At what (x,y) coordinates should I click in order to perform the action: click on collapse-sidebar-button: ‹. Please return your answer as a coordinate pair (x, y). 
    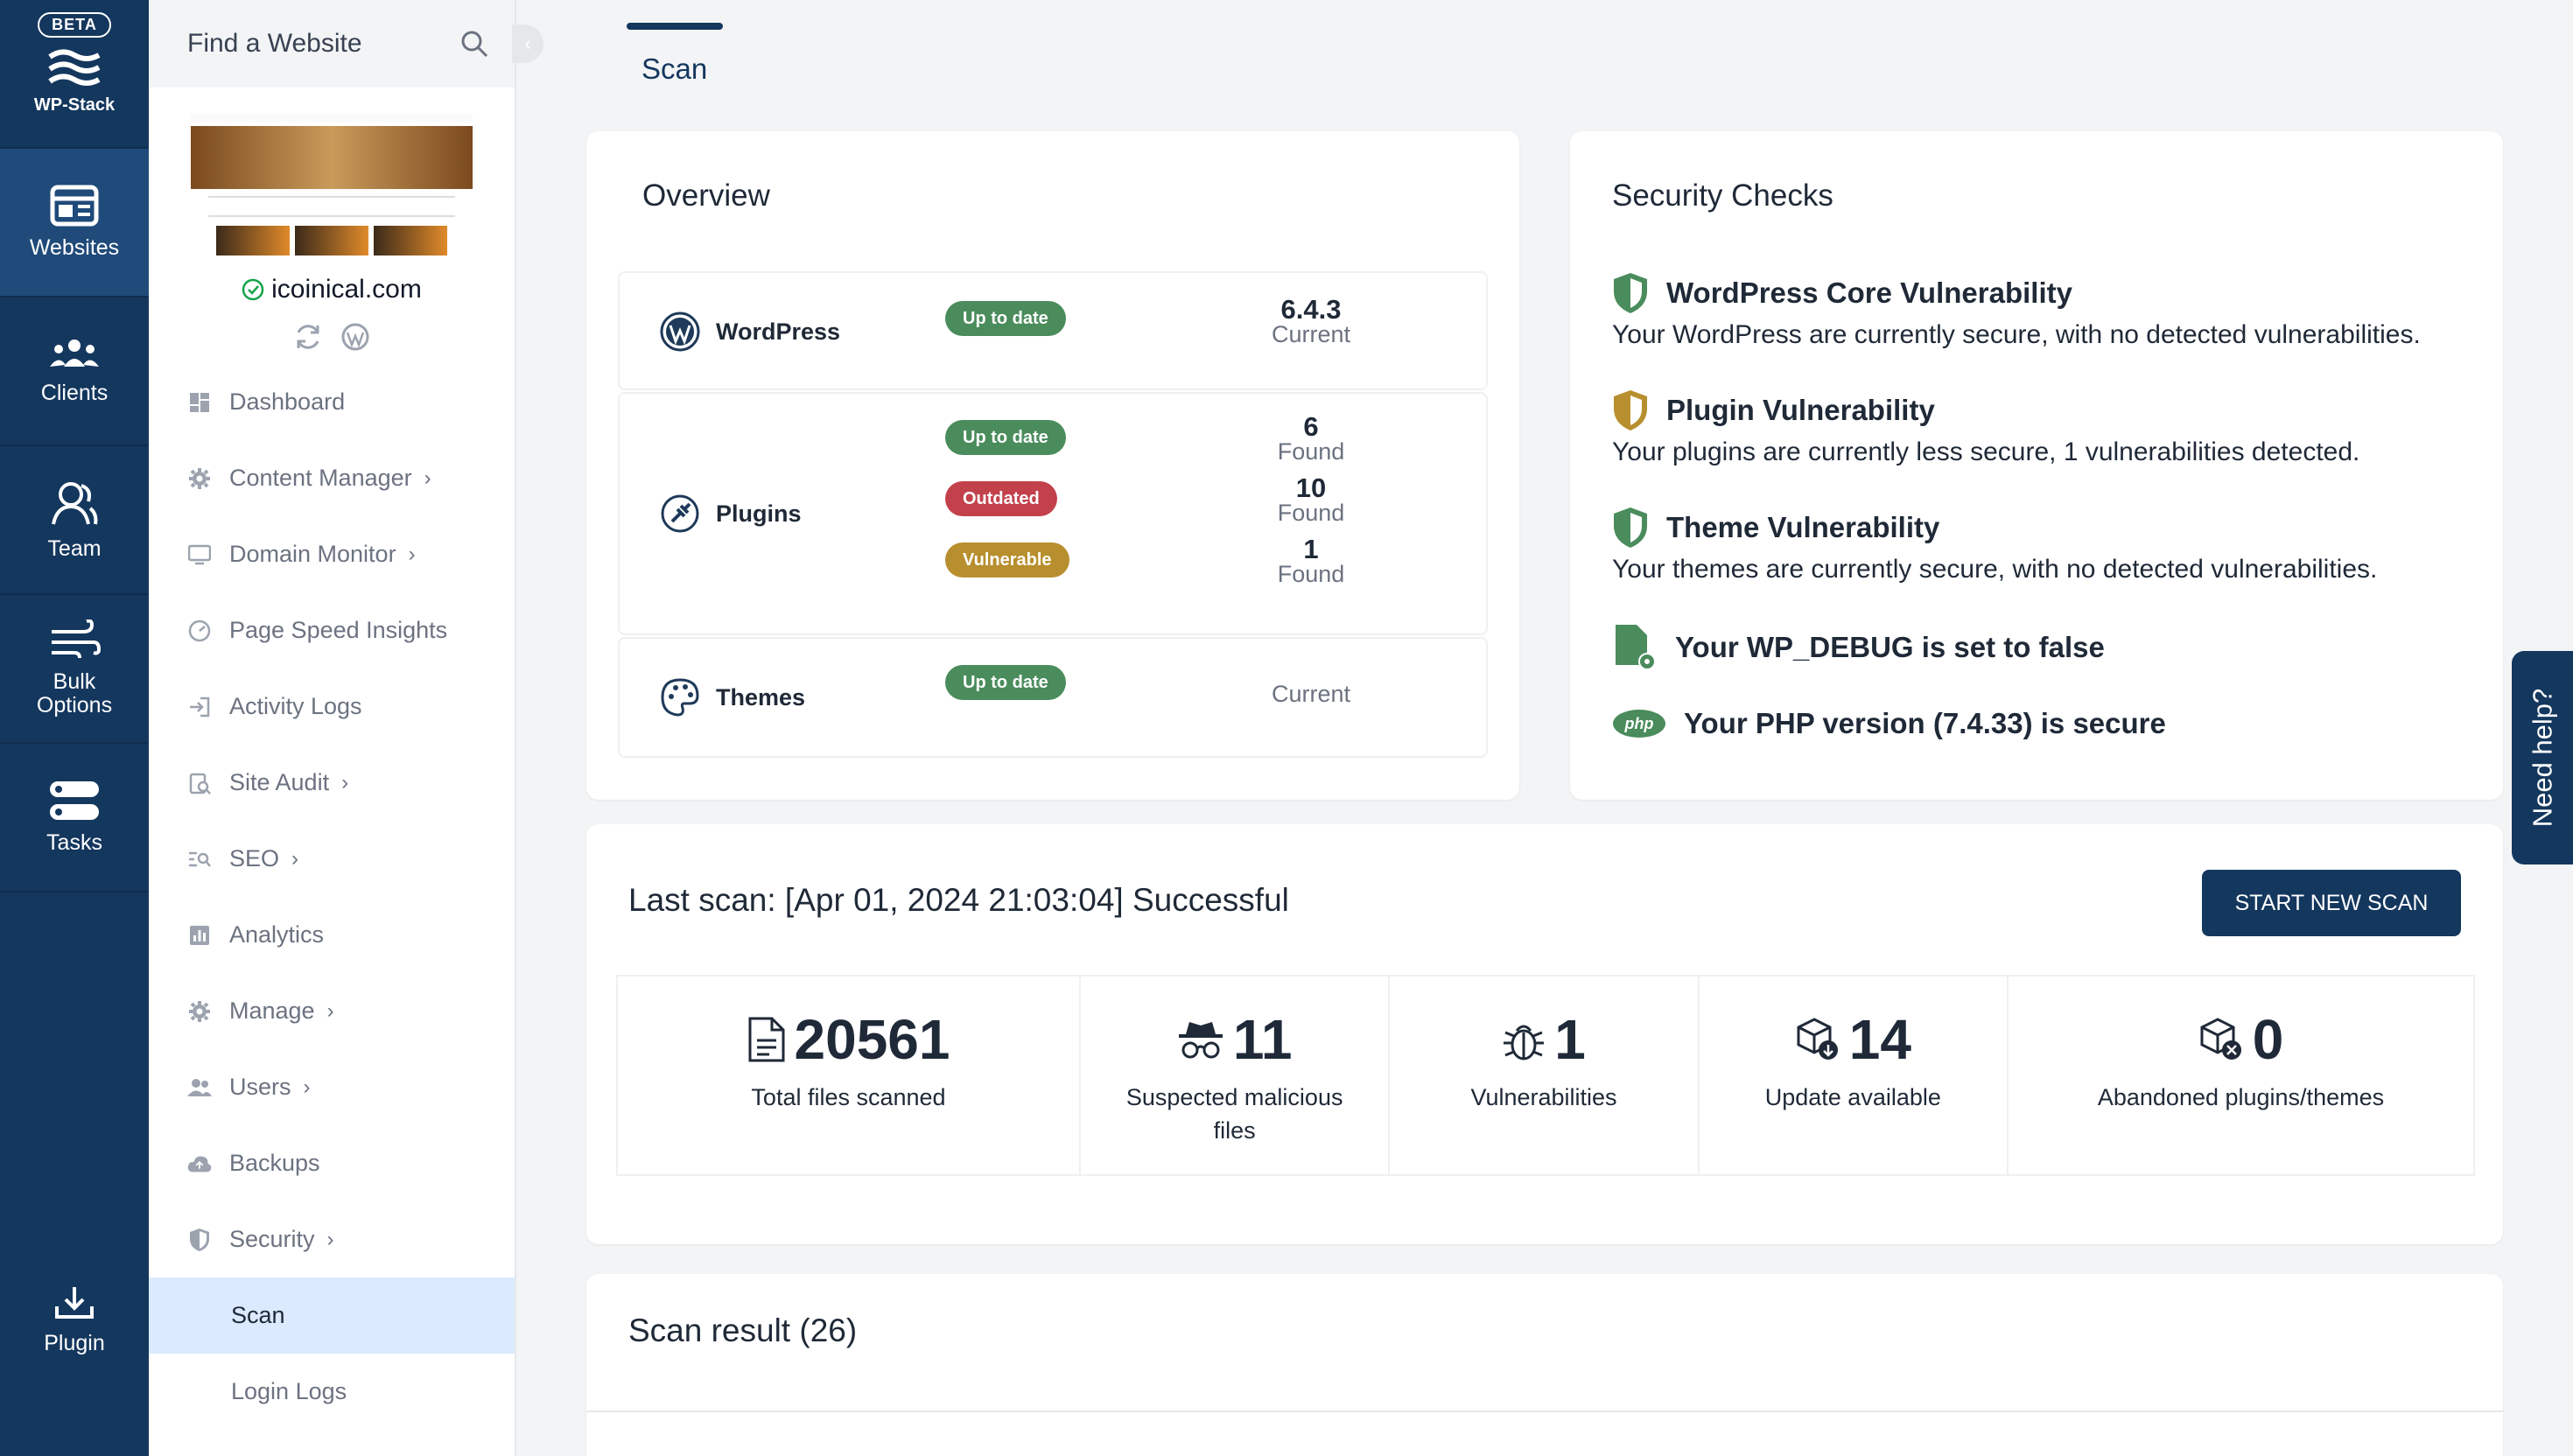
    Looking at the image, I should click on (527, 43).